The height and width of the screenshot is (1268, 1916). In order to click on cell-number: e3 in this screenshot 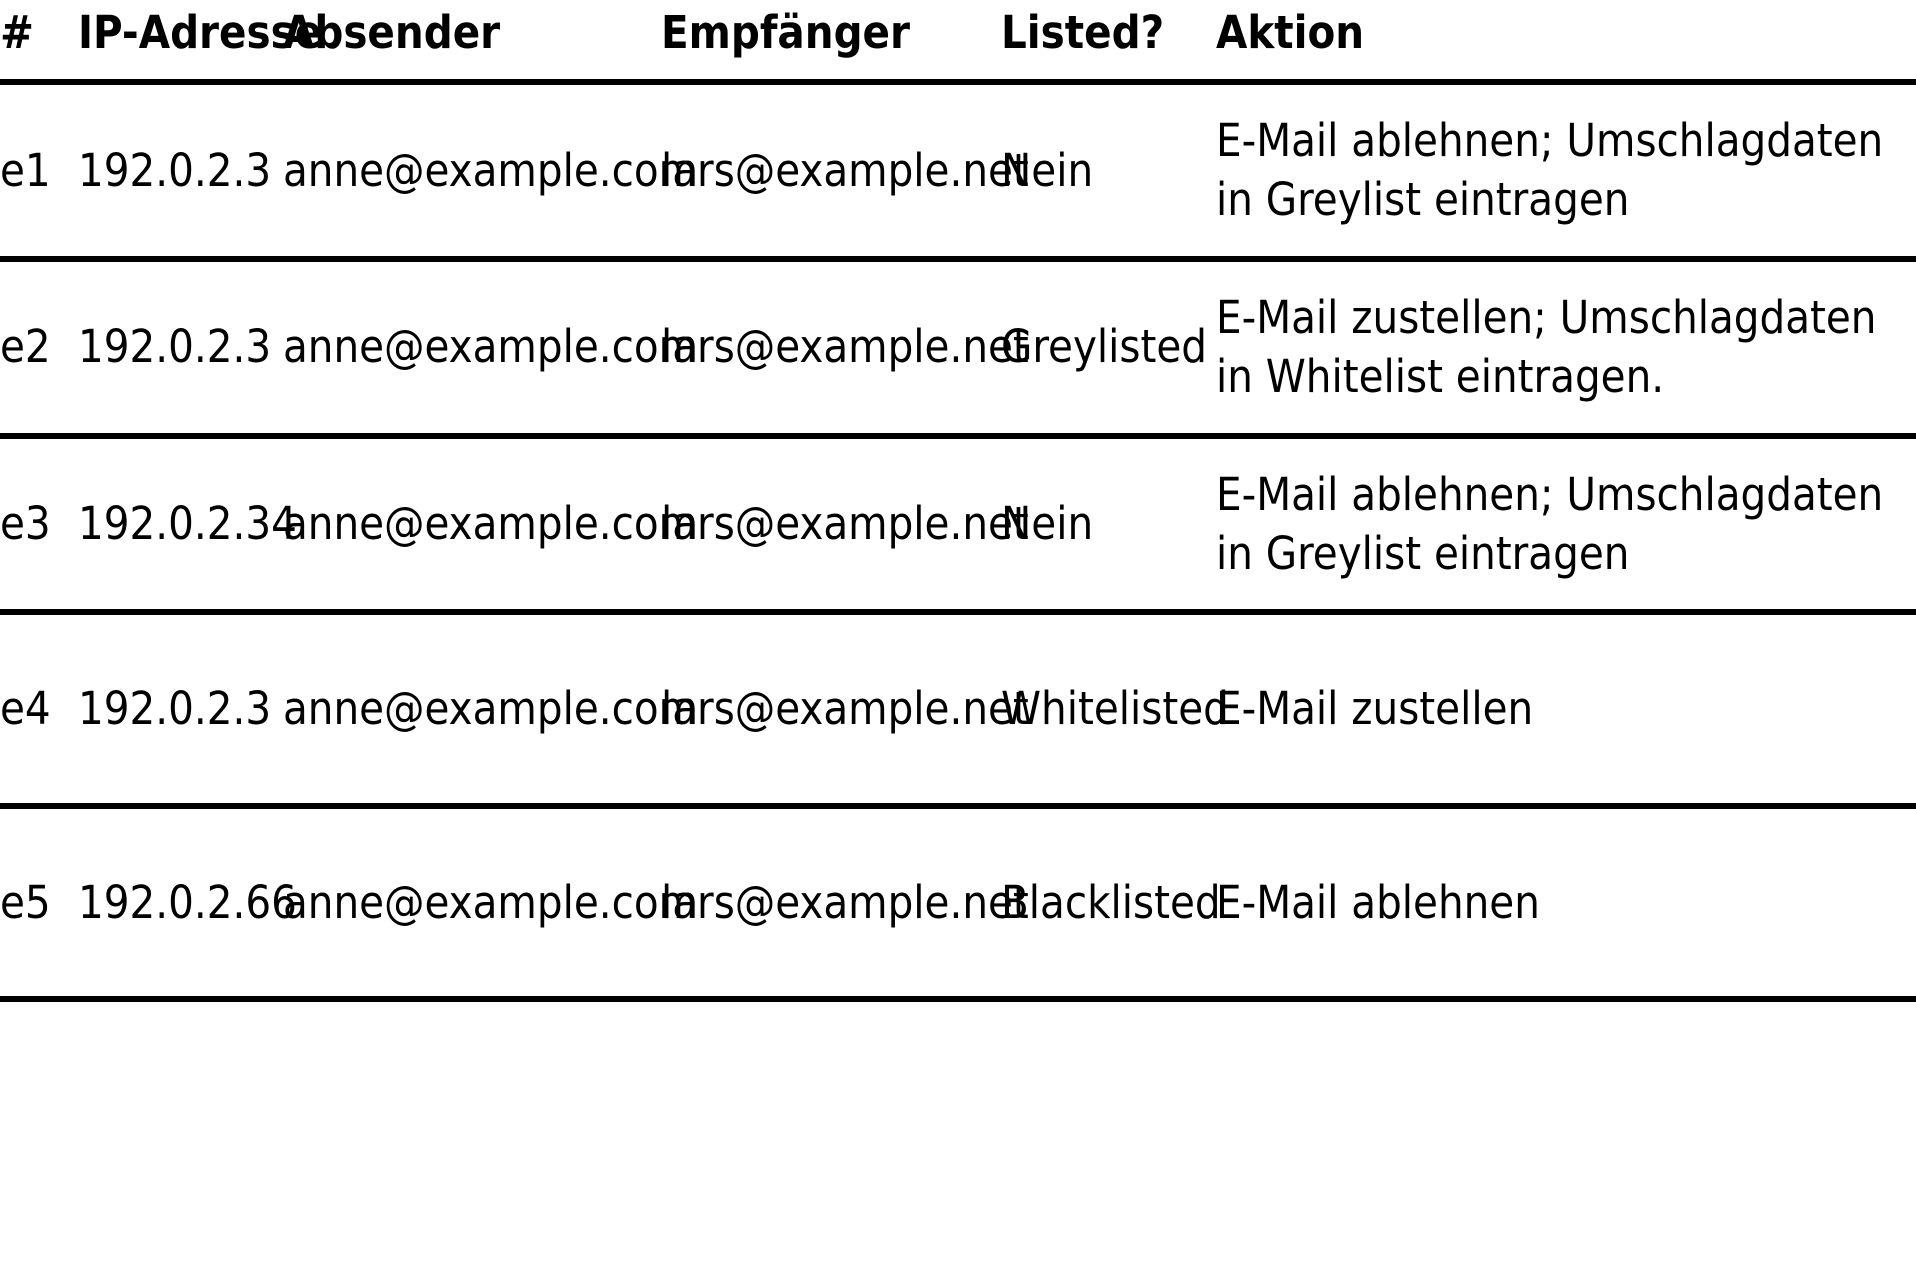, I will do `click(25, 524)`.